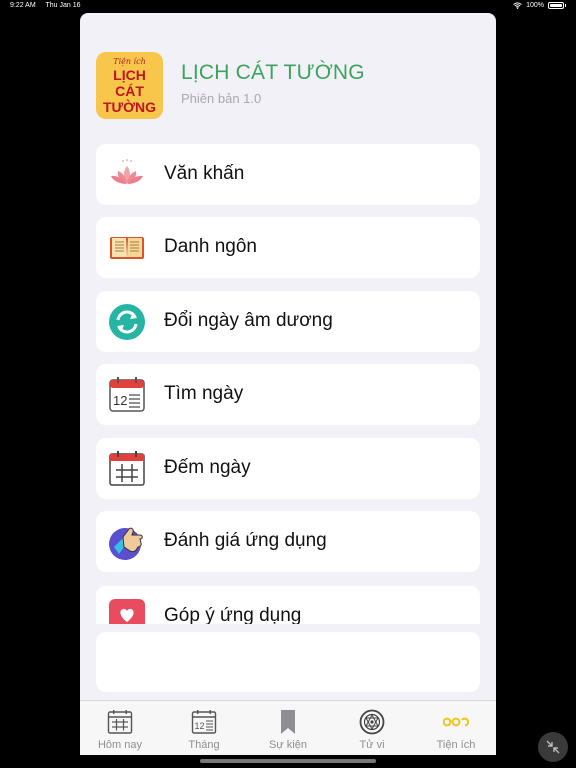 The height and width of the screenshot is (768, 576). I want to click on menu-item-doi-ngay: Đổi ngày âm dương, so click(288, 321).